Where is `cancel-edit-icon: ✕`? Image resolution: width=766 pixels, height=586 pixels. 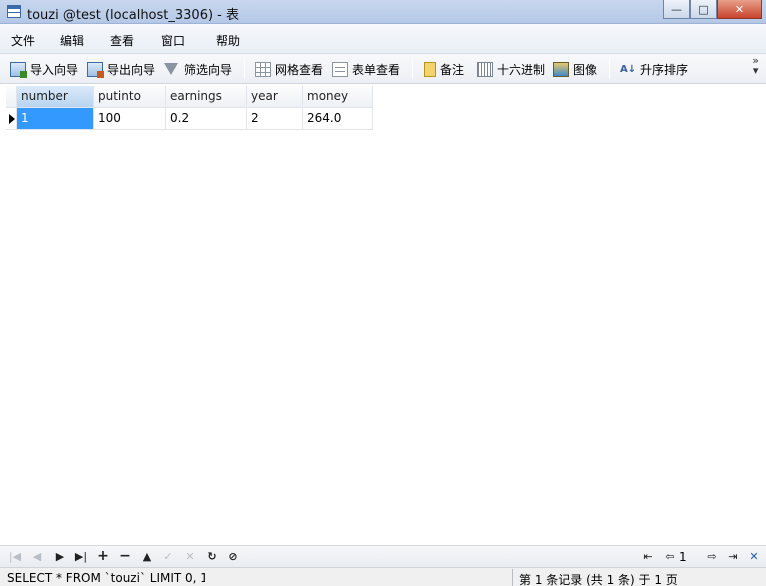 cancel-edit-icon: ✕ is located at coordinates (190, 556).